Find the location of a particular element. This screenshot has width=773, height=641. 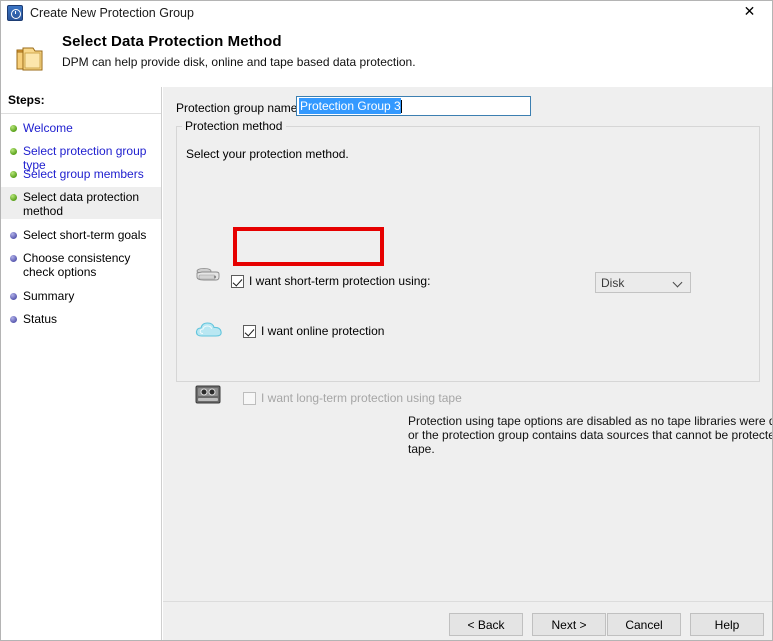

sidebar-item-select-short-term-goals: Select short-term goals is located at coordinates (81, 235).